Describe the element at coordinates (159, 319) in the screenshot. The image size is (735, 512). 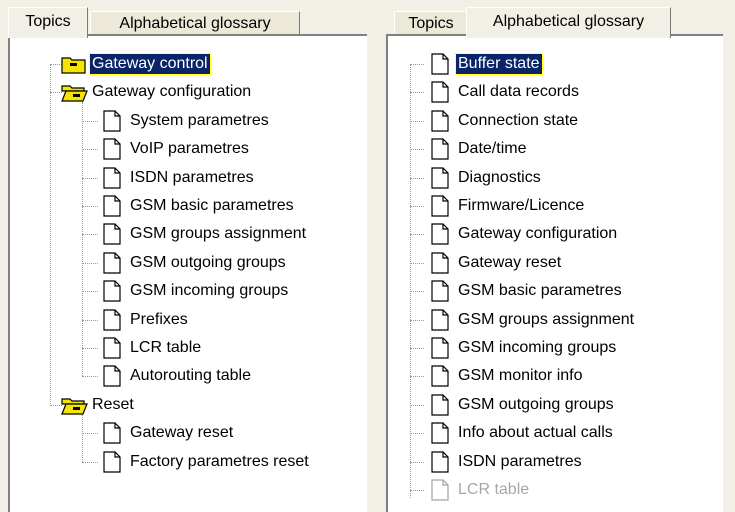
I see `topic-item-label: Prefixes` at that location.